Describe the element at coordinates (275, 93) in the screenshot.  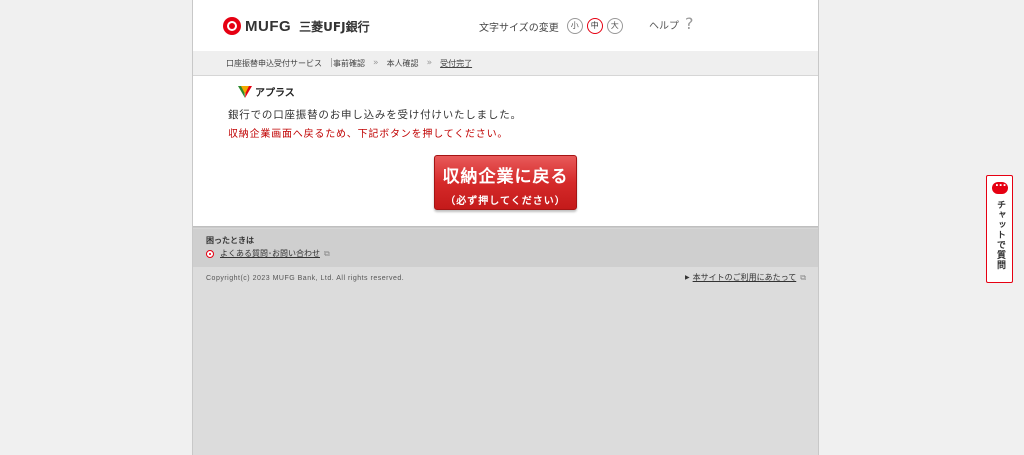
I see `company-name: アプラス` at that location.